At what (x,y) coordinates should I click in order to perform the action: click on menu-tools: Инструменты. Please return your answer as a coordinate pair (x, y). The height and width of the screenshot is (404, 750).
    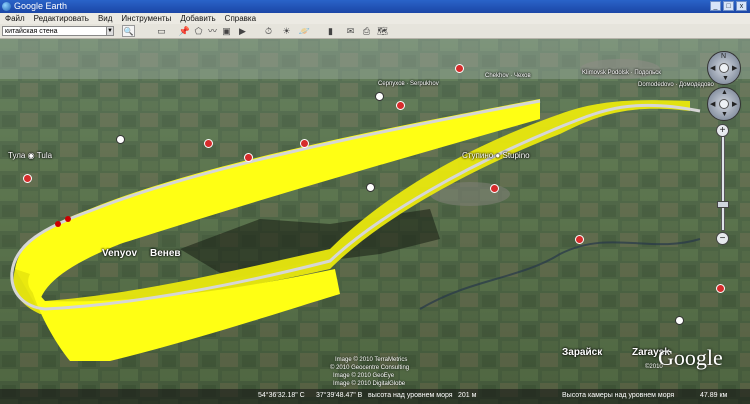
    Looking at the image, I should click on (146, 18).